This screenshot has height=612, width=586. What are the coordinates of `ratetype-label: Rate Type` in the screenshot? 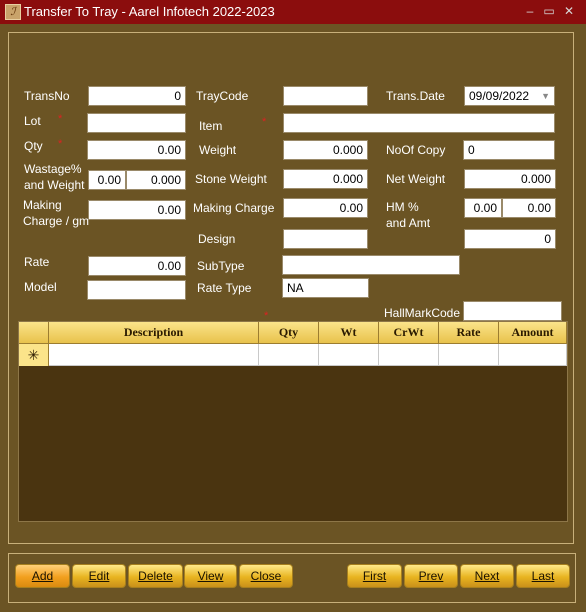 It's located at (224, 288).